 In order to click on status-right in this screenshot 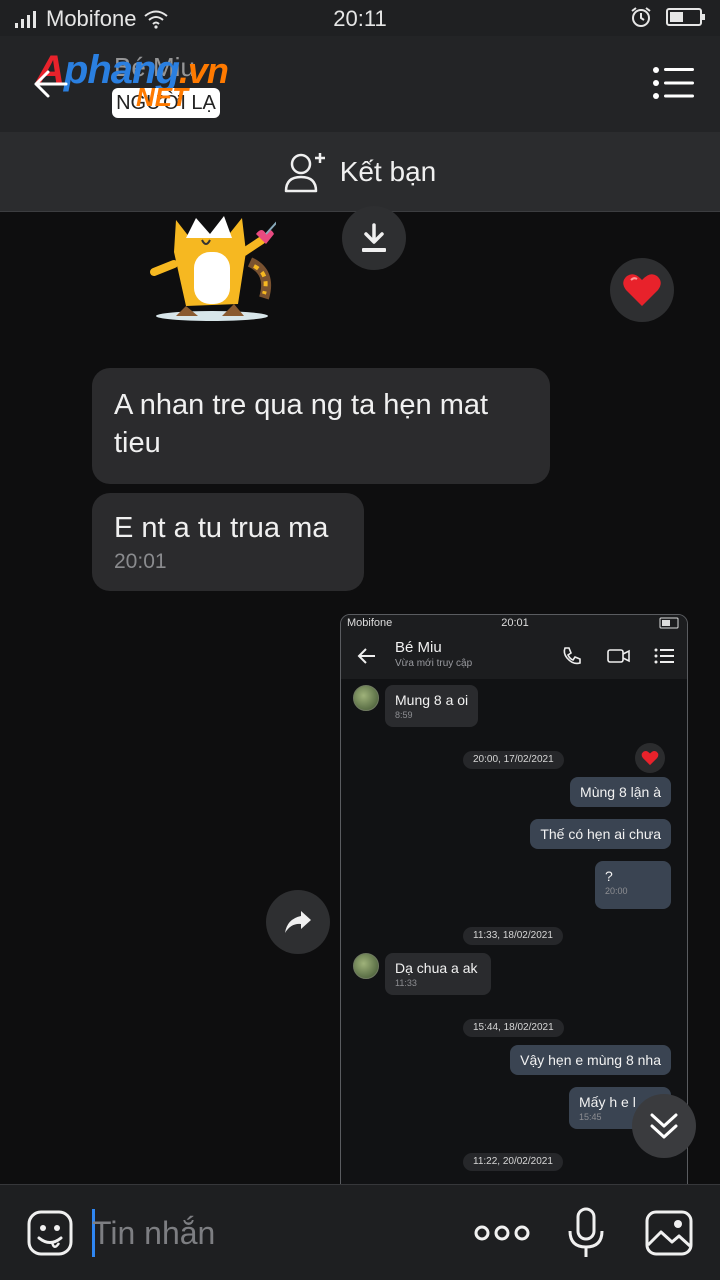, I will do `click(668, 17)`.